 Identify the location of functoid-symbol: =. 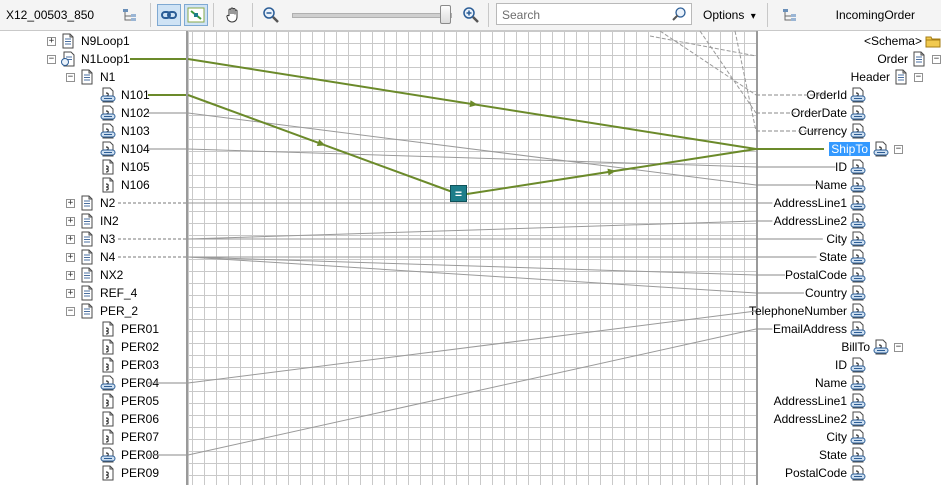
(458, 193).